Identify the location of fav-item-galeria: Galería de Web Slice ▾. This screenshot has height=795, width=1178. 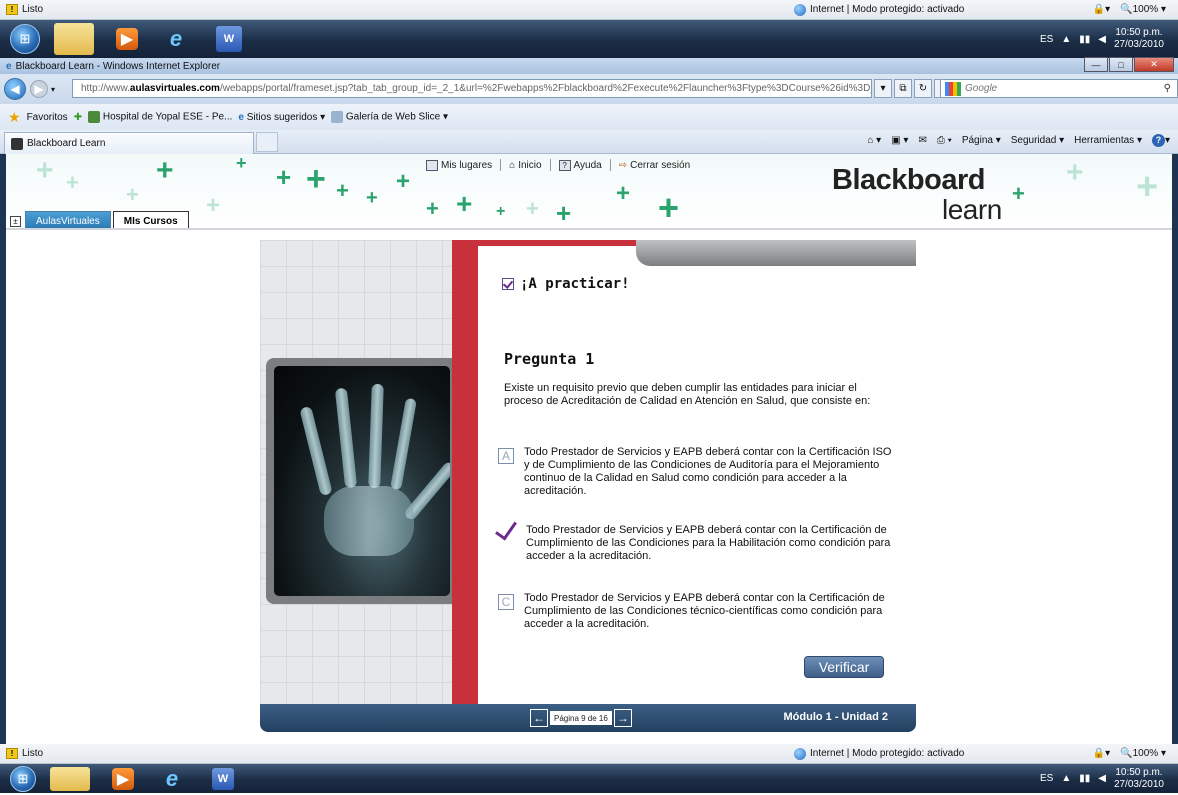
(389, 117).